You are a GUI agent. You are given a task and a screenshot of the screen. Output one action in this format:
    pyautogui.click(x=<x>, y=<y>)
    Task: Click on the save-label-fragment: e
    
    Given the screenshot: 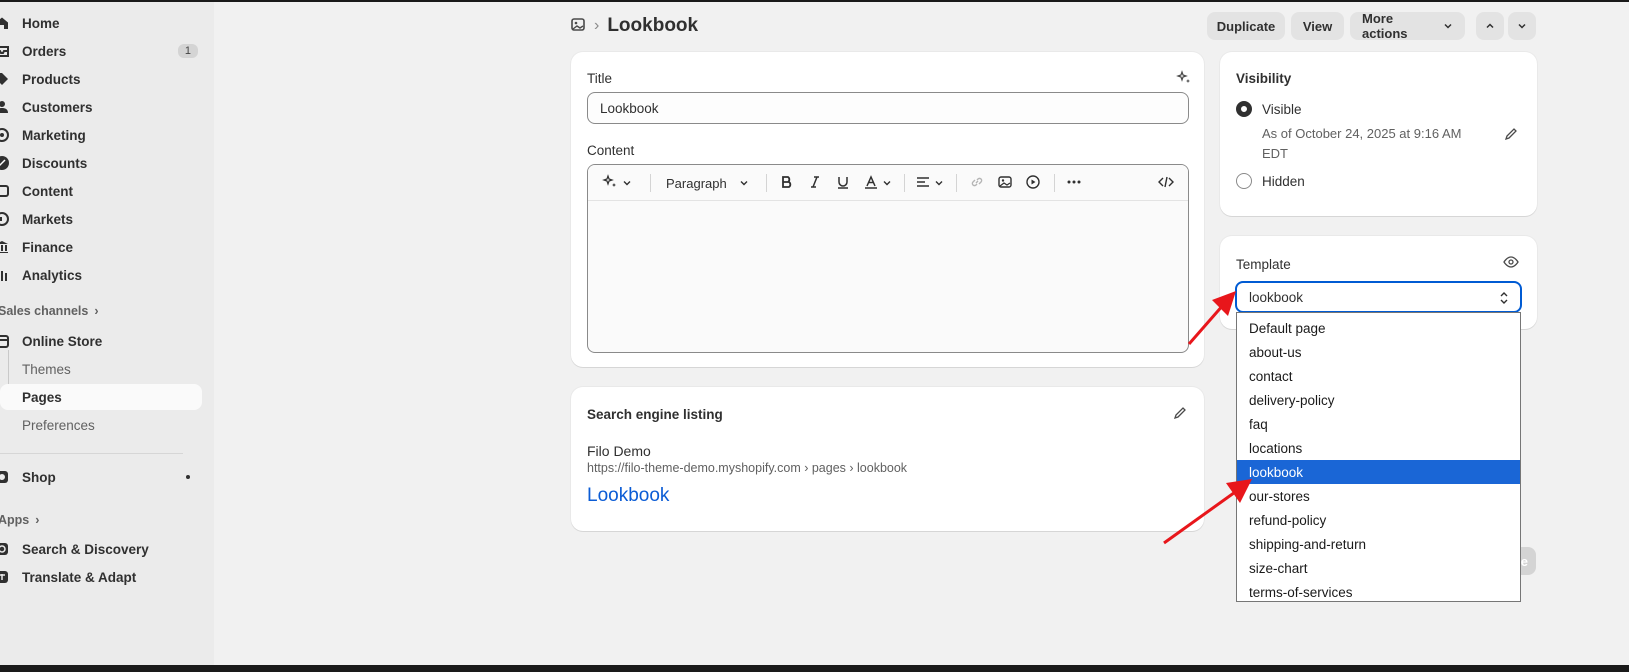 What is the action you would take?
    pyautogui.click(x=1524, y=561)
    